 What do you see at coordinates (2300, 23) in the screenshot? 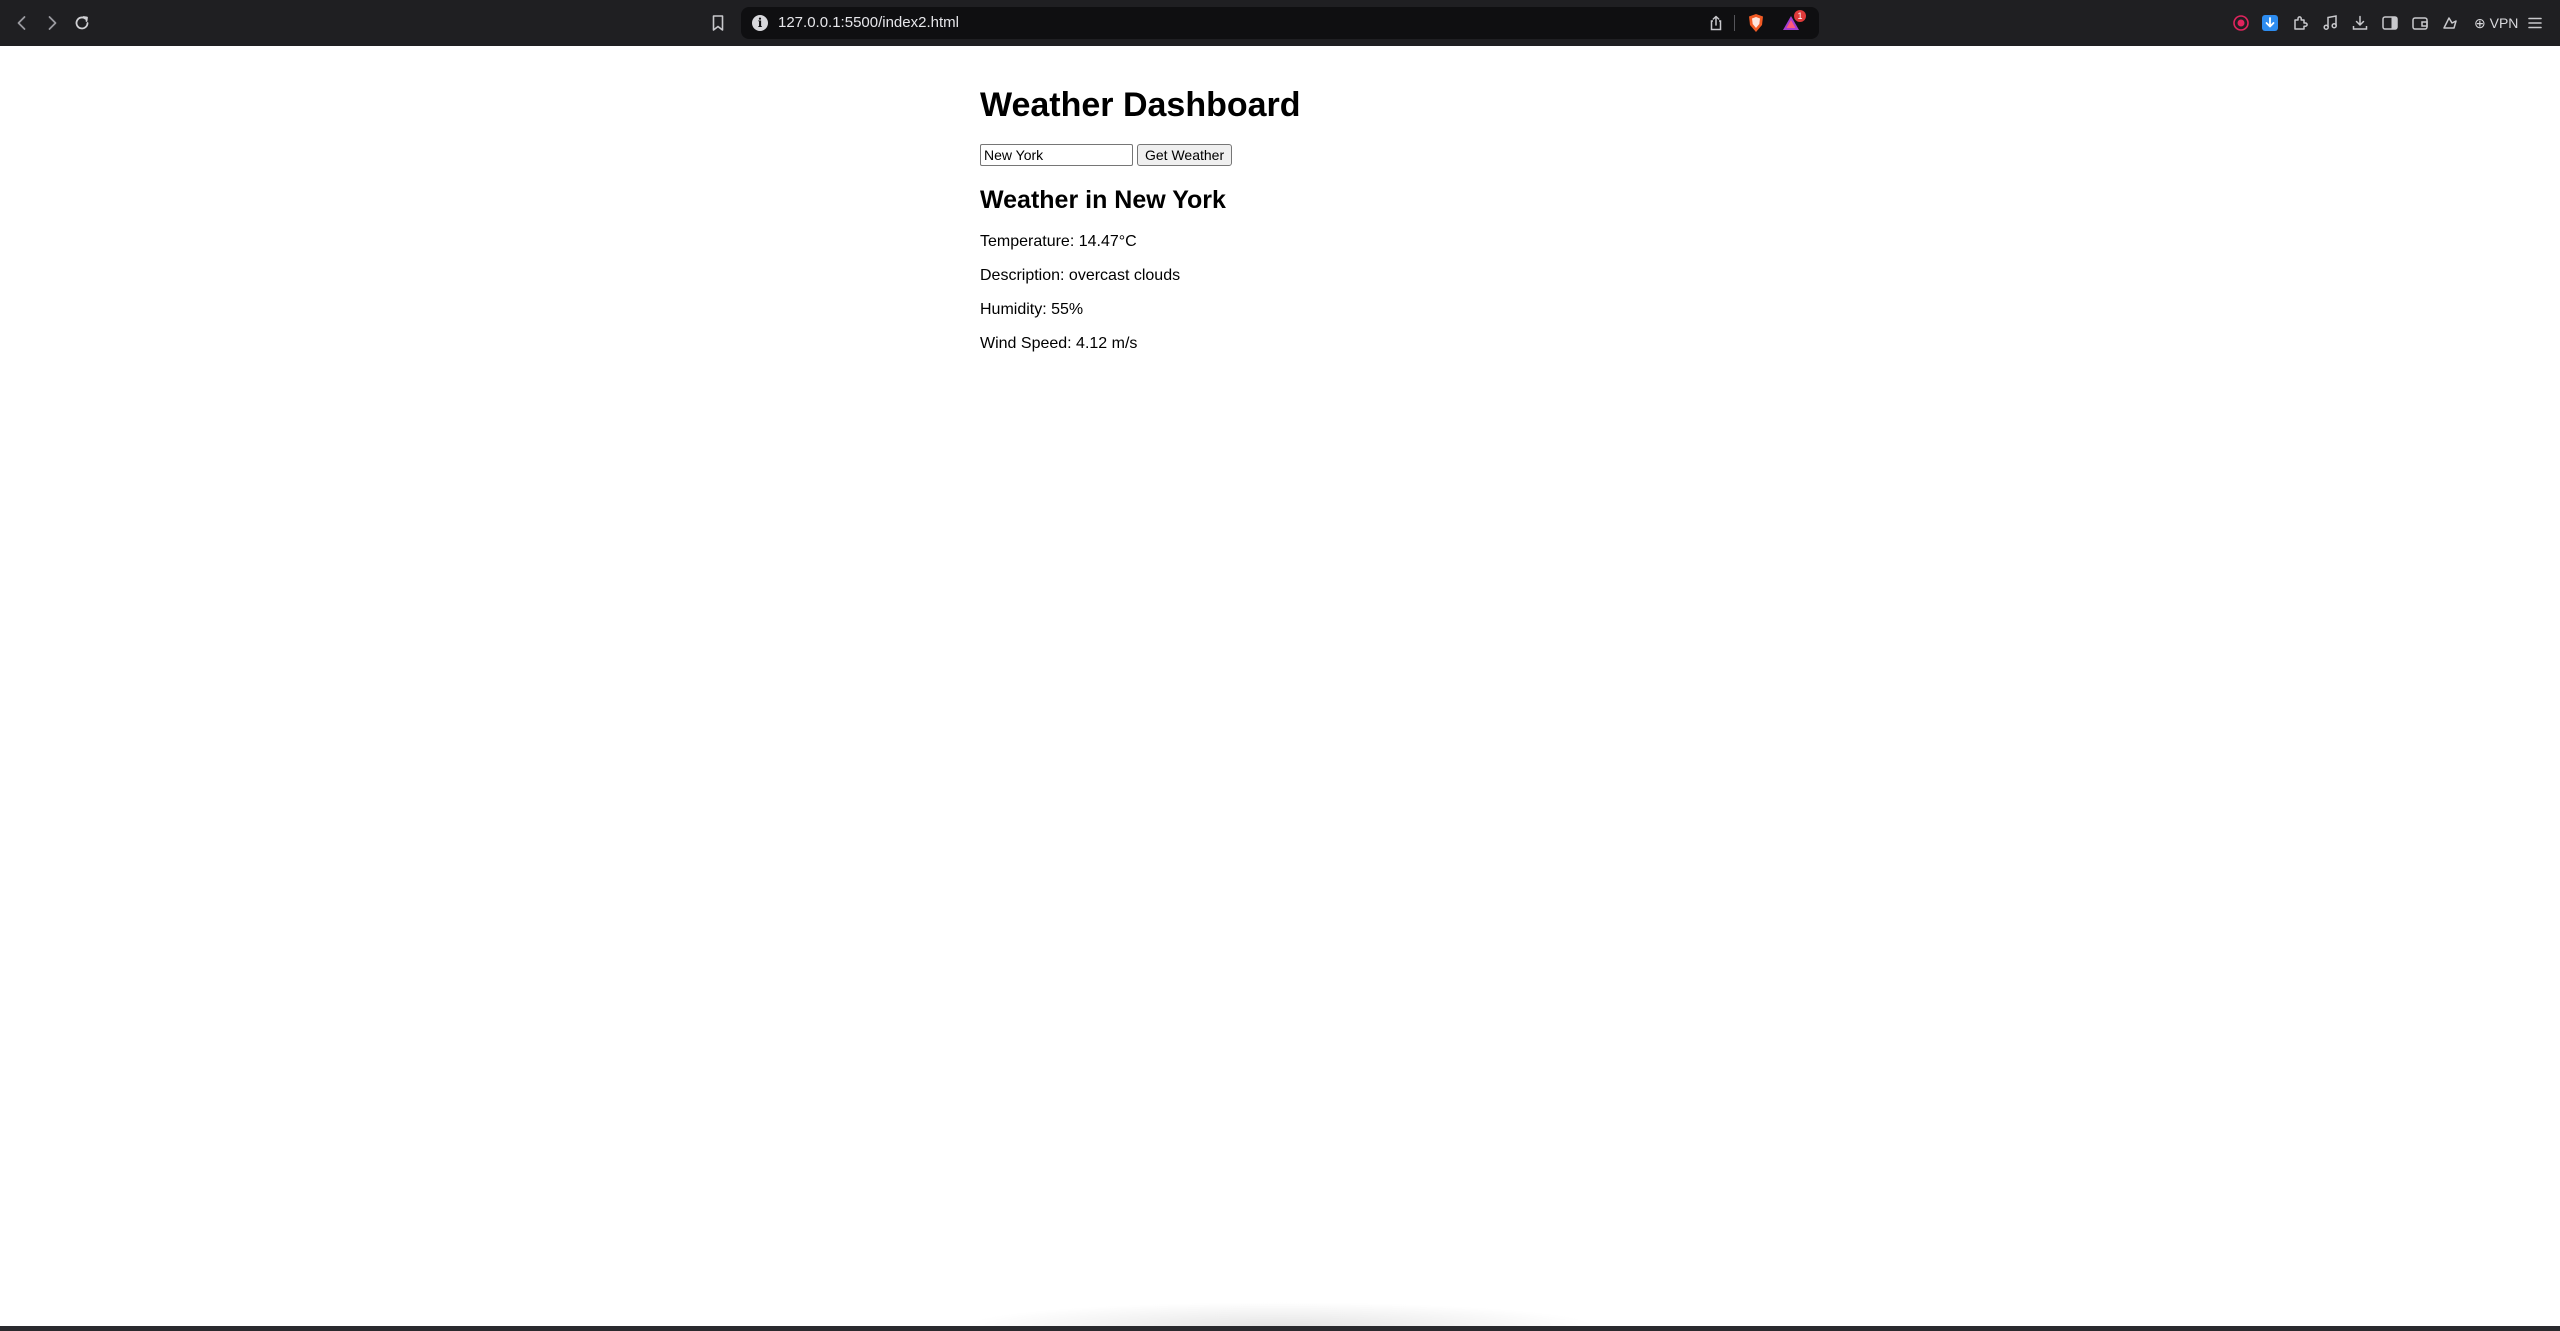
I see `extensions-icon` at bounding box center [2300, 23].